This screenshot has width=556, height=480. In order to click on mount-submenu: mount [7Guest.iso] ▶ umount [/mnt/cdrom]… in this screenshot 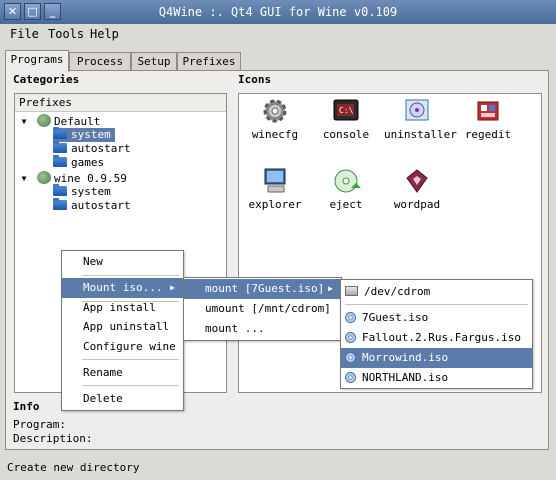, I will do `click(262, 309)`.